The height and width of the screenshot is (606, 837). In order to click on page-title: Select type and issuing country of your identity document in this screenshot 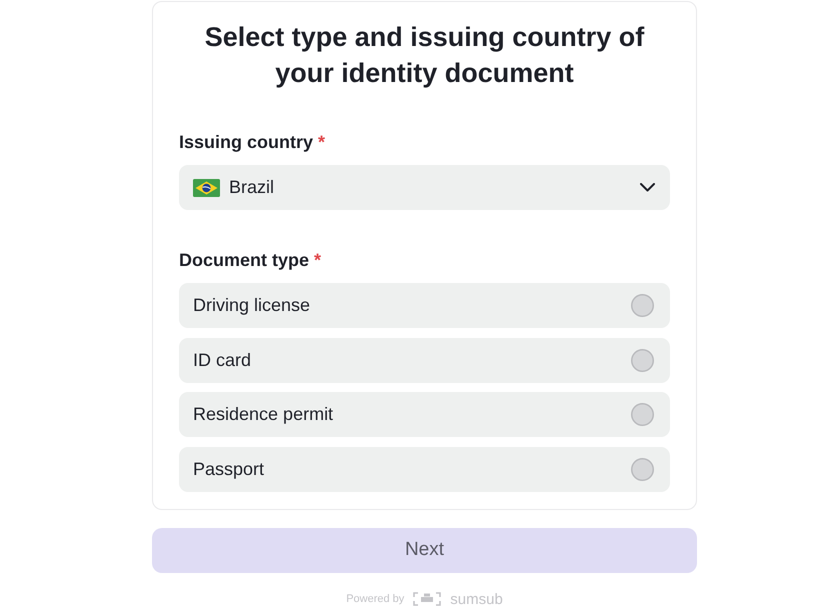, I will do `click(425, 55)`.